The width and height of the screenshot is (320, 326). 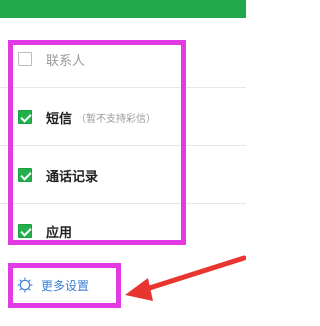 I want to click on red-arrow-icon, so click(x=185, y=278).